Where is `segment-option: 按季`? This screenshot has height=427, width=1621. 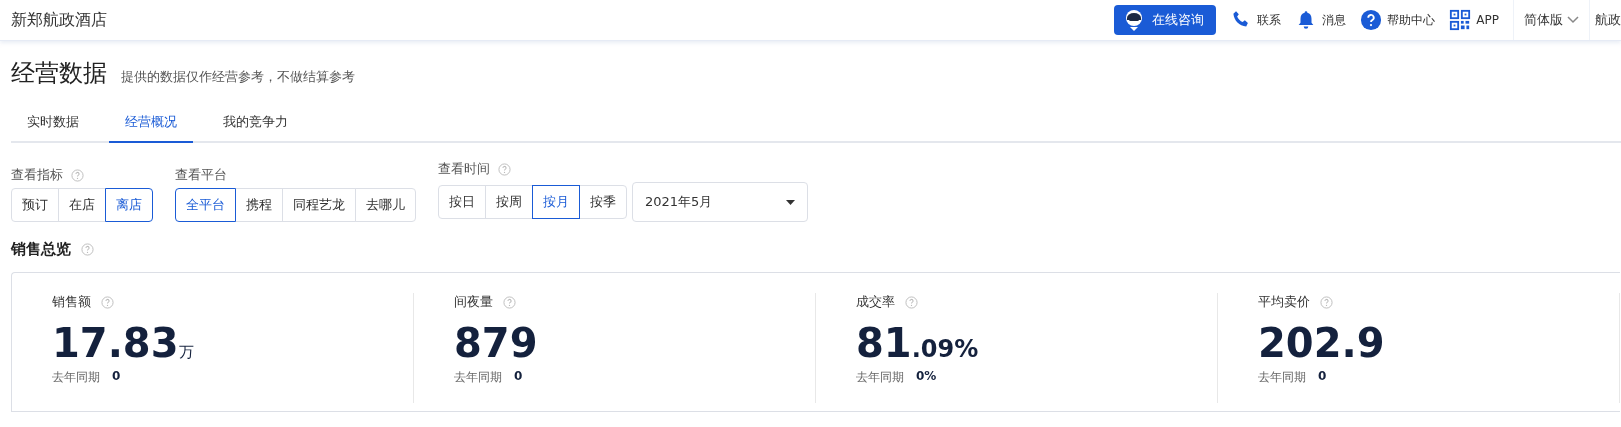
segment-option: 按季 is located at coordinates (603, 202).